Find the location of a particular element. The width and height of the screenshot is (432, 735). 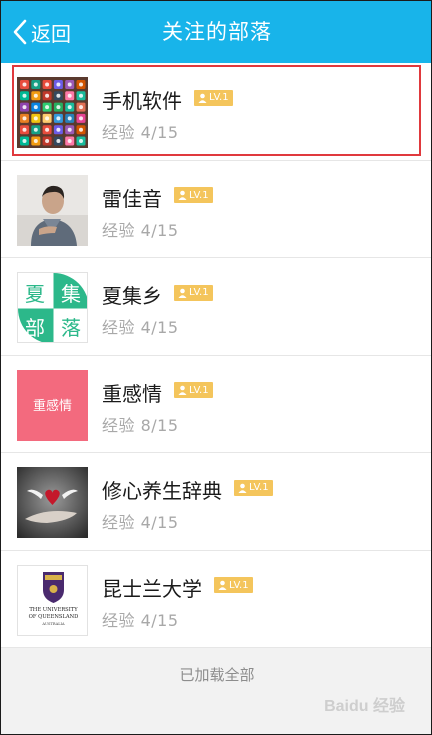

list-item: 夏 集 部 落 夏集乡 LV.1 经验 4/15 is located at coordinates (216, 307).